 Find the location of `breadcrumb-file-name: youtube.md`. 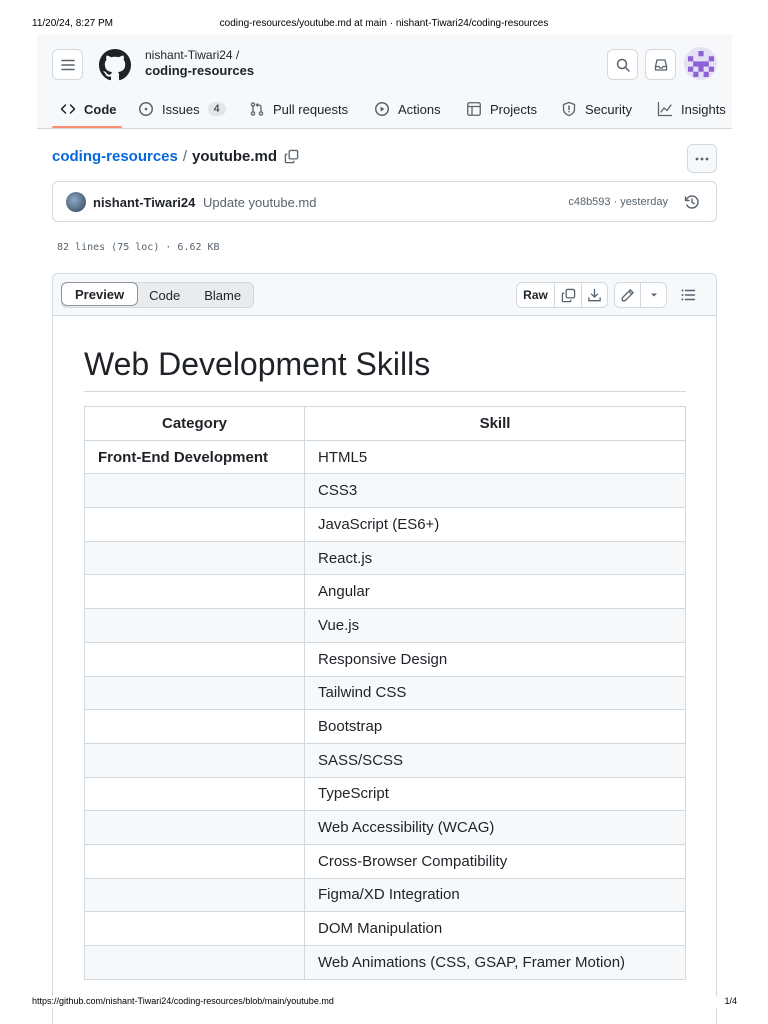

breadcrumb-file-name: youtube.md is located at coordinates (235, 156).